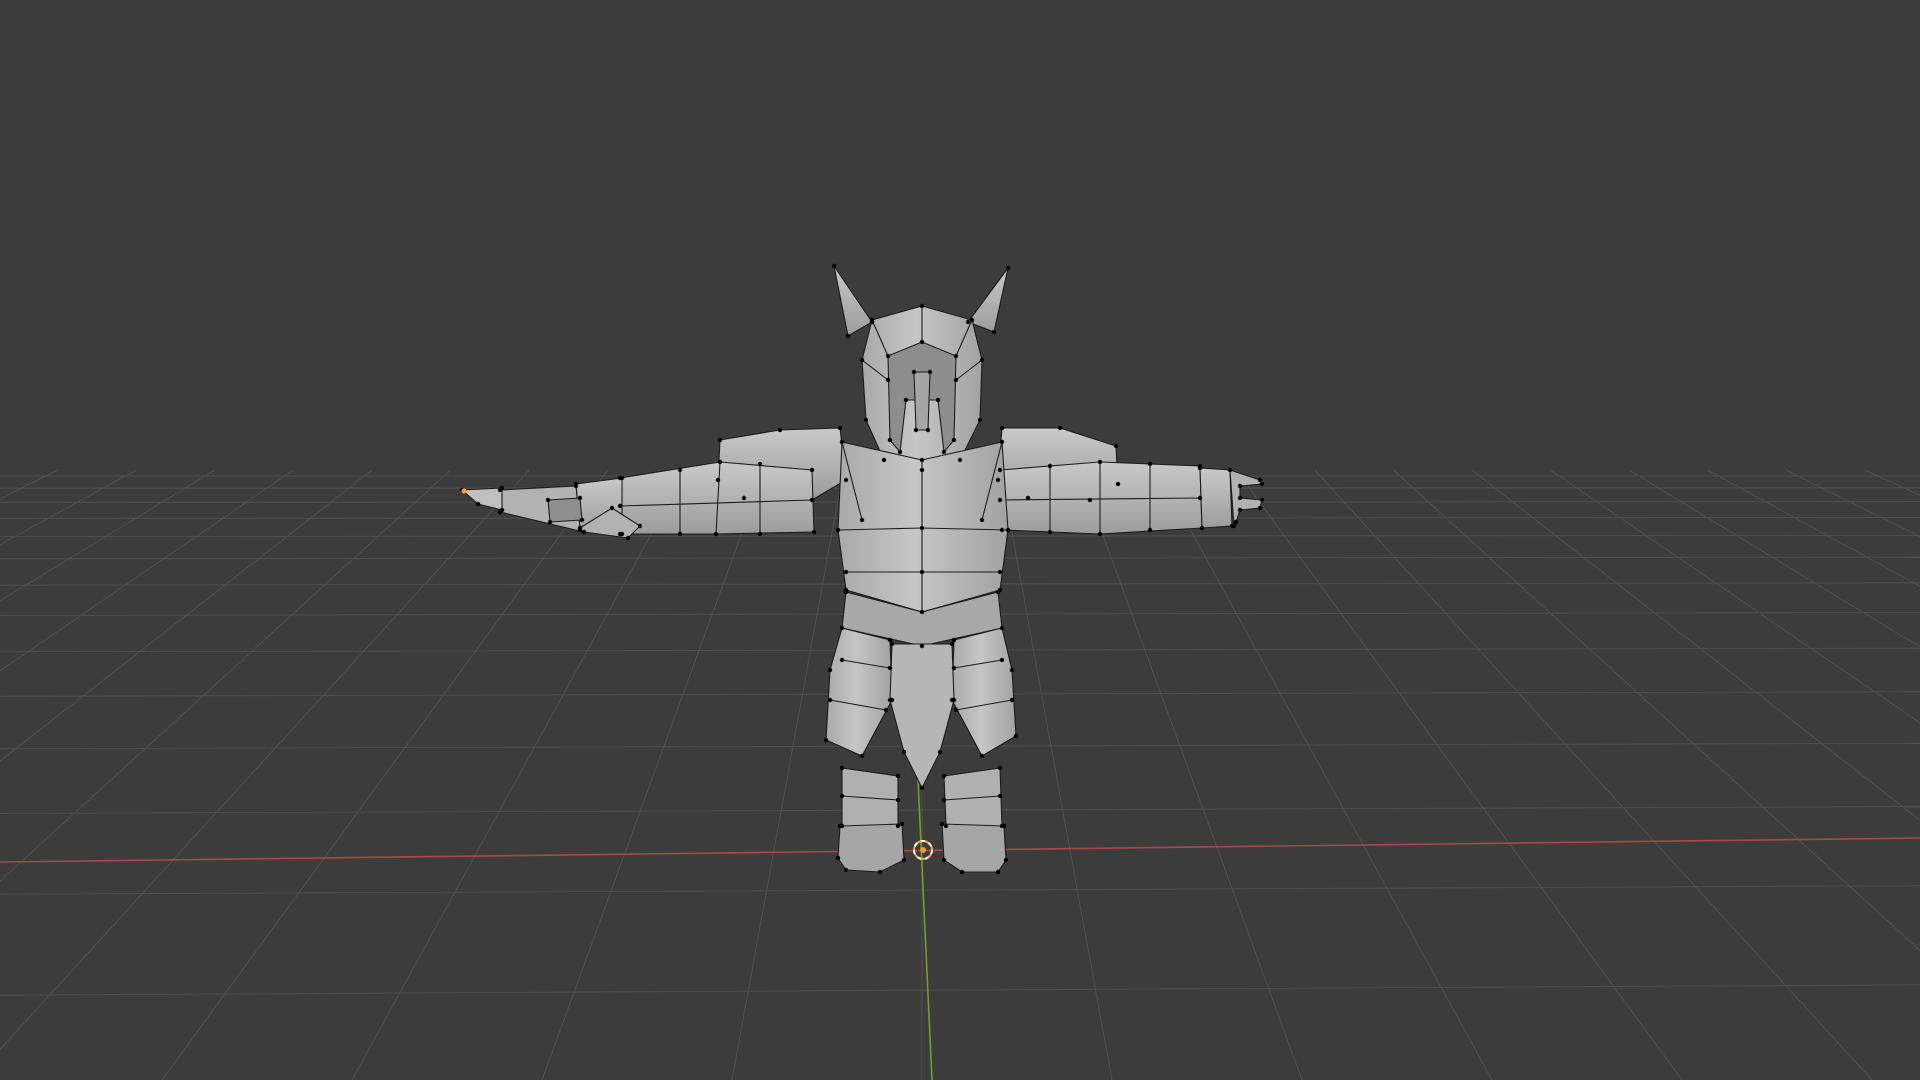  I want to click on right-horn, so click(988, 300).